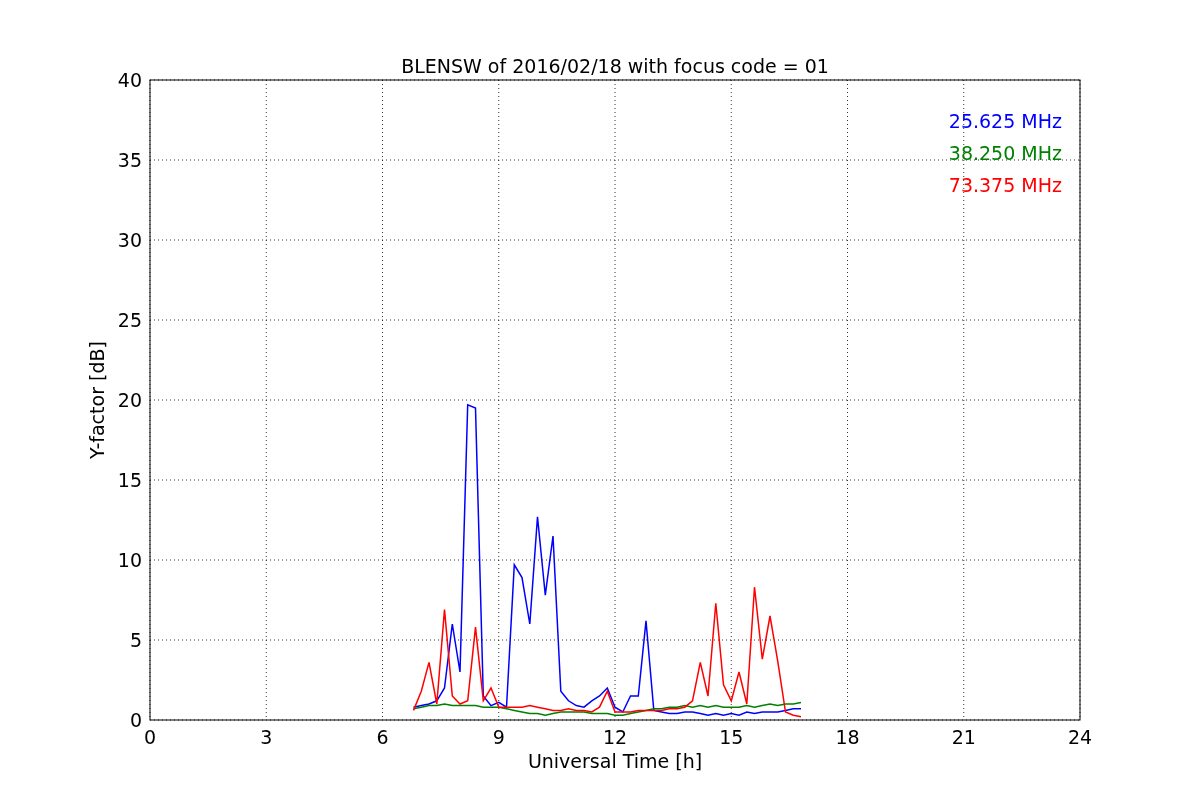 This screenshot has width=1200, height=800. What do you see at coordinates (129, 320) in the screenshot?
I see `y-tick-label: 25` at bounding box center [129, 320].